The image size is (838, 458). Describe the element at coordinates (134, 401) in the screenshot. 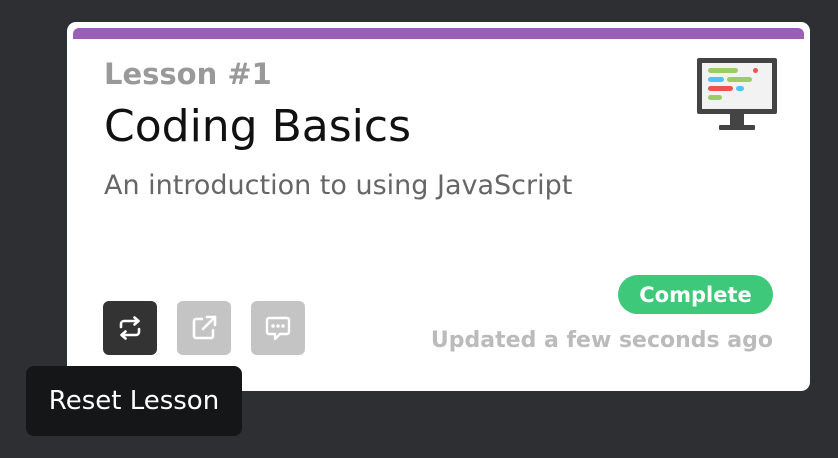

I see `reset-lesson-tooltip: Reset Lesson` at that location.